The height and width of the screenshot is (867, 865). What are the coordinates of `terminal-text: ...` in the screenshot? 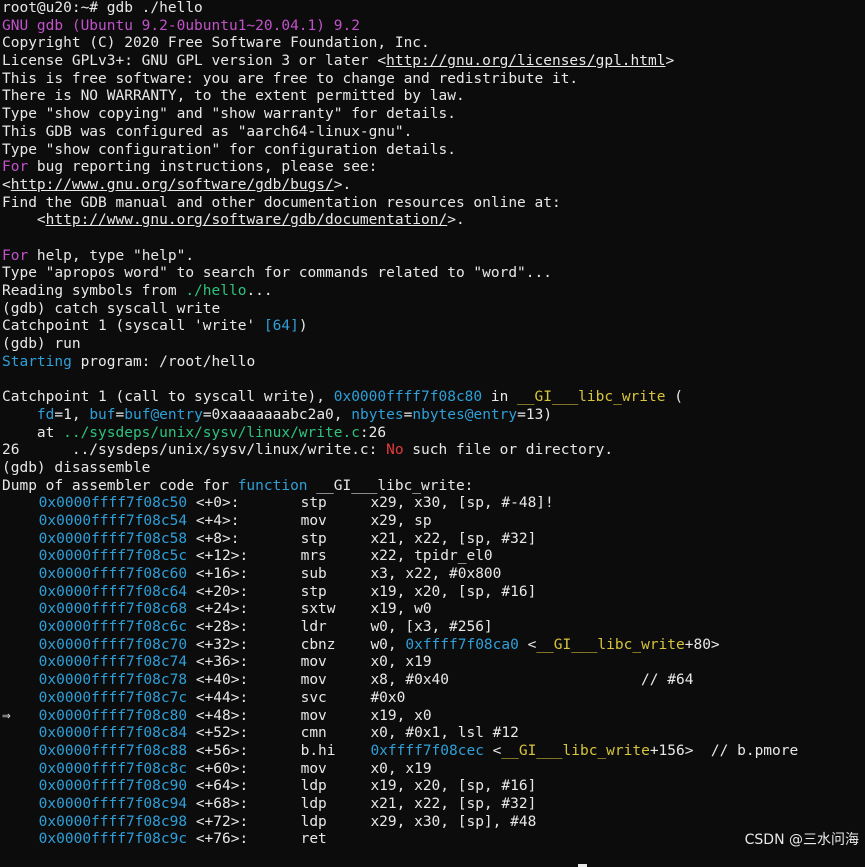 It's located at (259, 291).